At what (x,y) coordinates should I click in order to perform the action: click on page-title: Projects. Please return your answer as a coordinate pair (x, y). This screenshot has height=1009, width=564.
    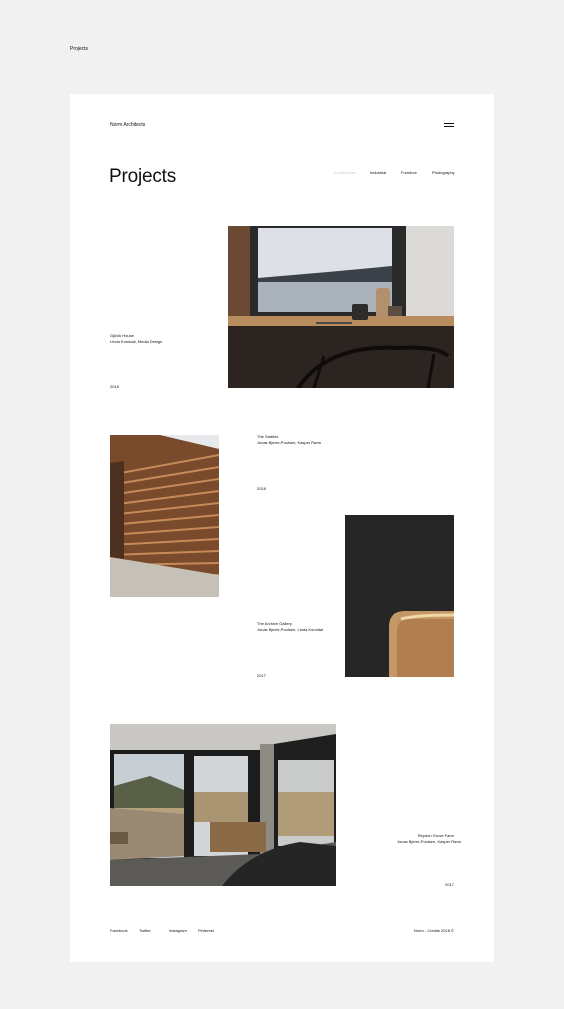
    Looking at the image, I should click on (143, 176).